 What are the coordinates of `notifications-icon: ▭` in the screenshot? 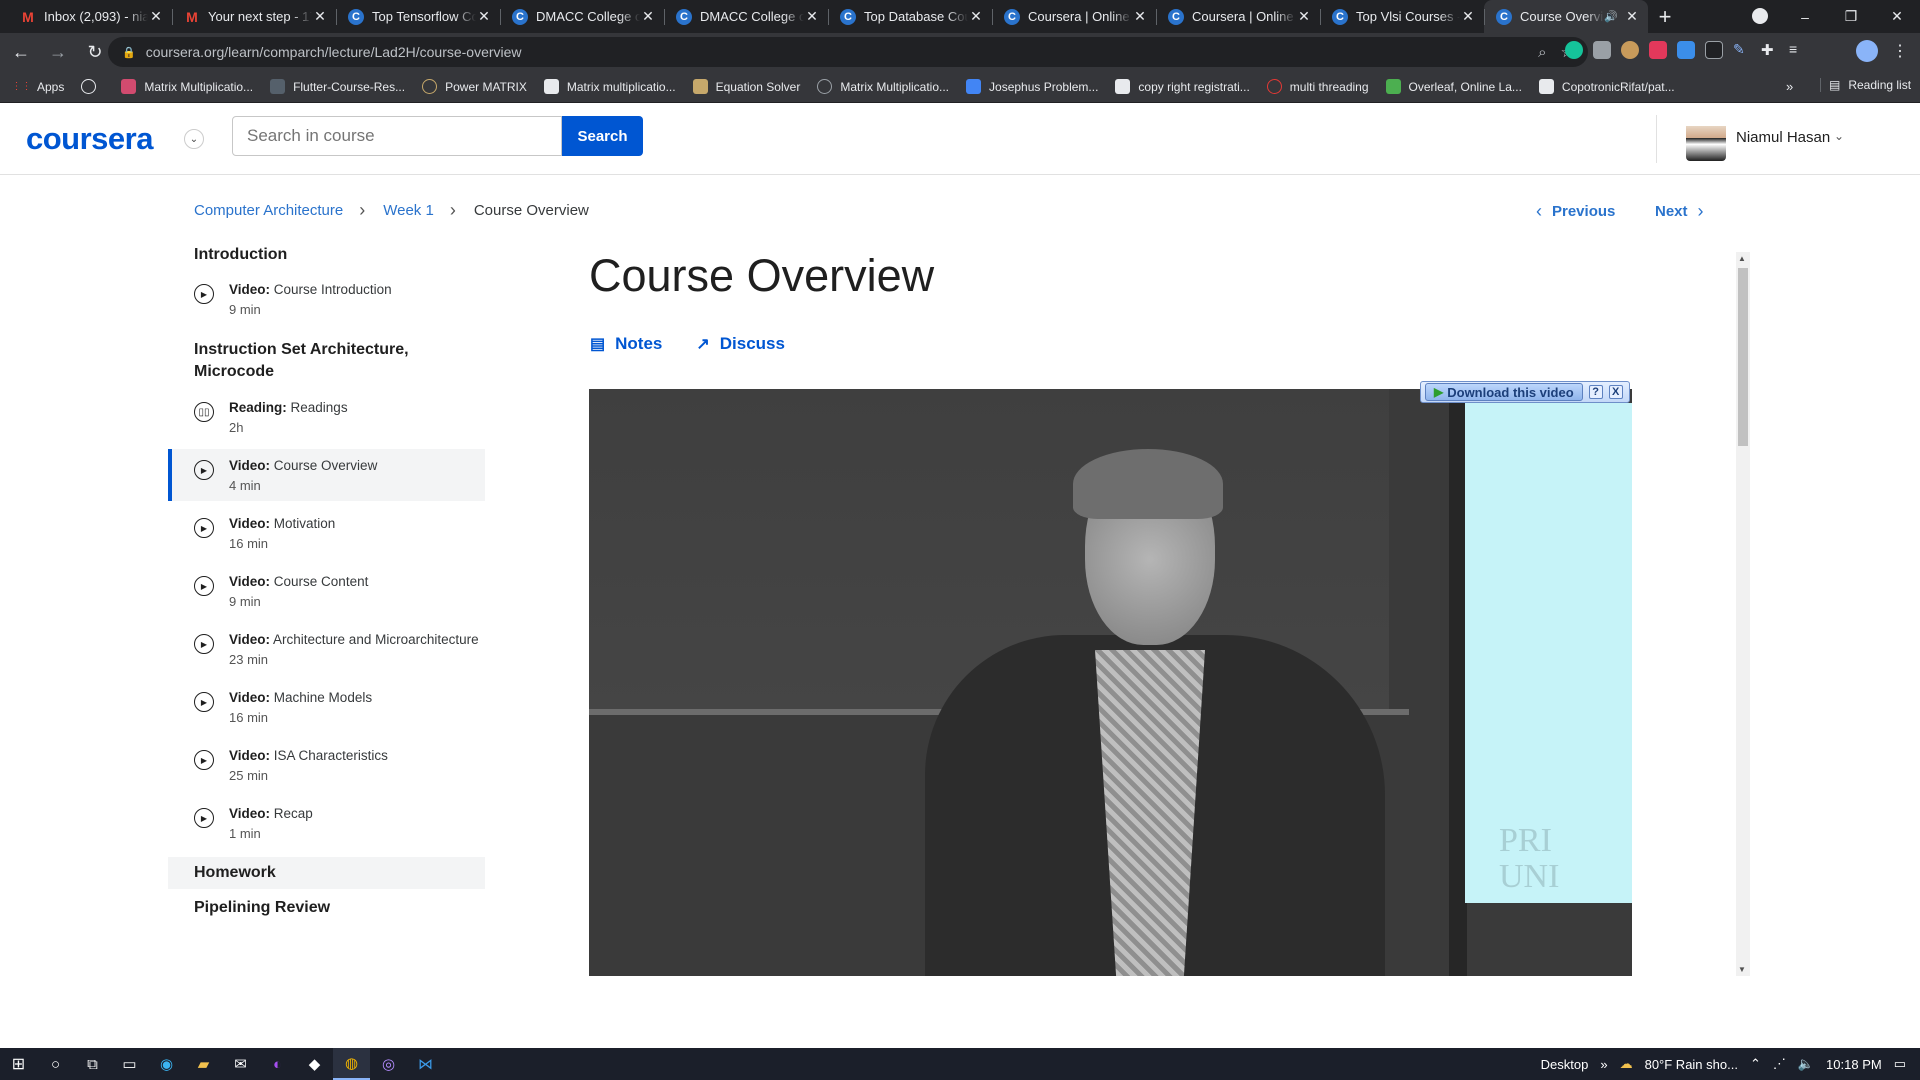 It's located at (1900, 1064).